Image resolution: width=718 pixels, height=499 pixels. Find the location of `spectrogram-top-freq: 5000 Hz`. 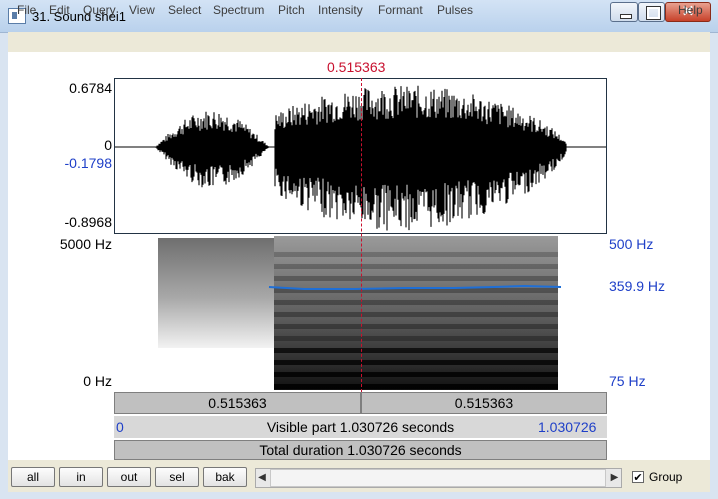

spectrogram-top-freq: 5000 Hz is located at coordinates (85, 244).